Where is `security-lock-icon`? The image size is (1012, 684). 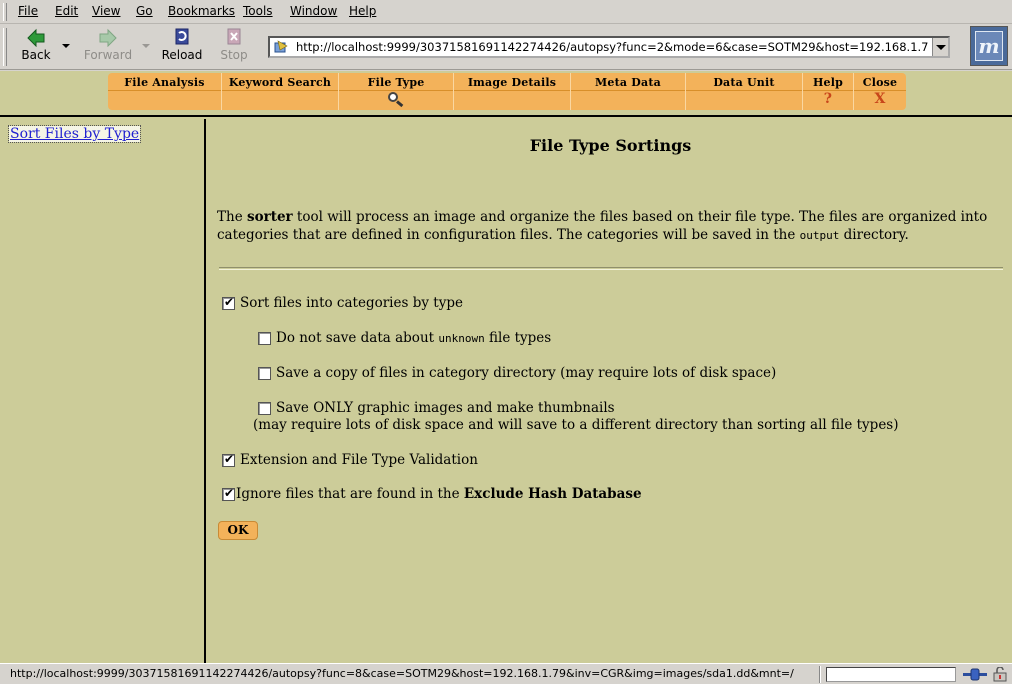 security-lock-icon is located at coordinates (1000, 674).